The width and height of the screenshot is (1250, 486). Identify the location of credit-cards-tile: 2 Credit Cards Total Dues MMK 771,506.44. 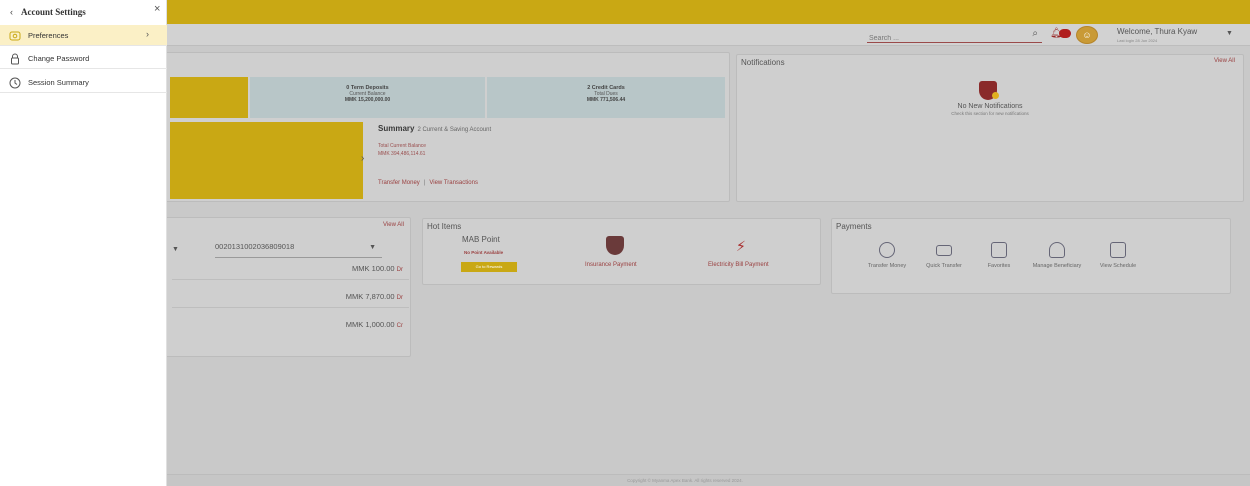
(606, 97).